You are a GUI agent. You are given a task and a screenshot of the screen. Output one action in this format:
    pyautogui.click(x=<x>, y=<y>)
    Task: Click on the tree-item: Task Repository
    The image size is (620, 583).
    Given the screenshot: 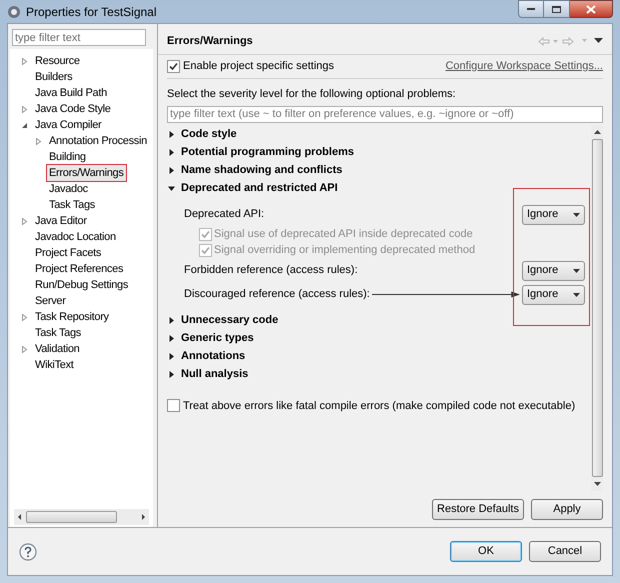 What is the action you would take?
    pyautogui.click(x=72, y=317)
    